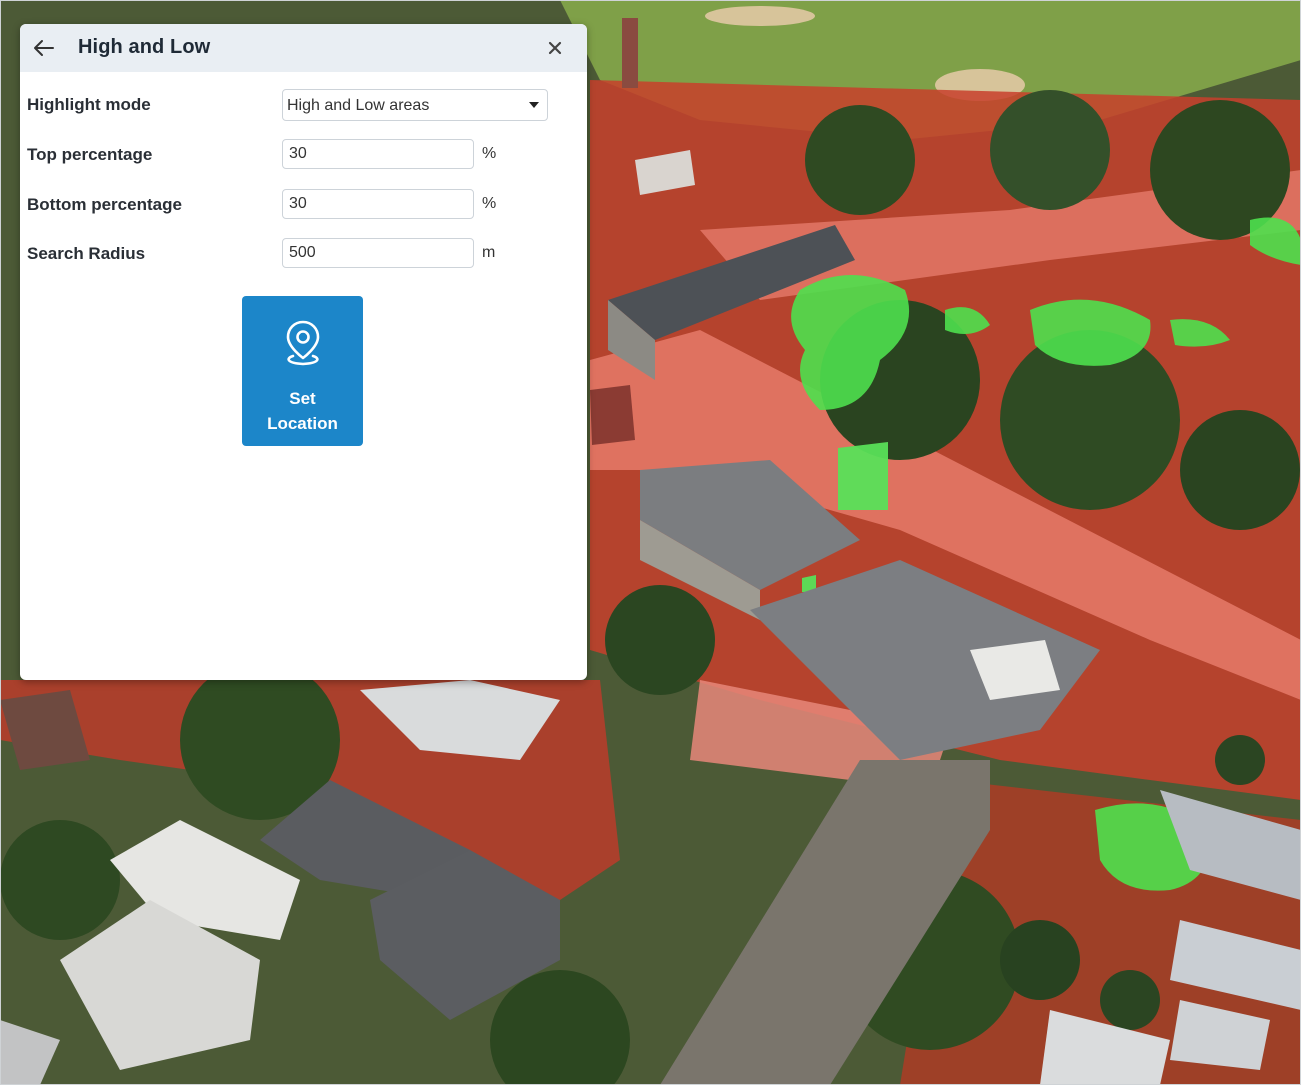 The image size is (1301, 1085). Describe the element at coordinates (302, 371) in the screenshot. I see `set-location-button: Set Location` at that location.